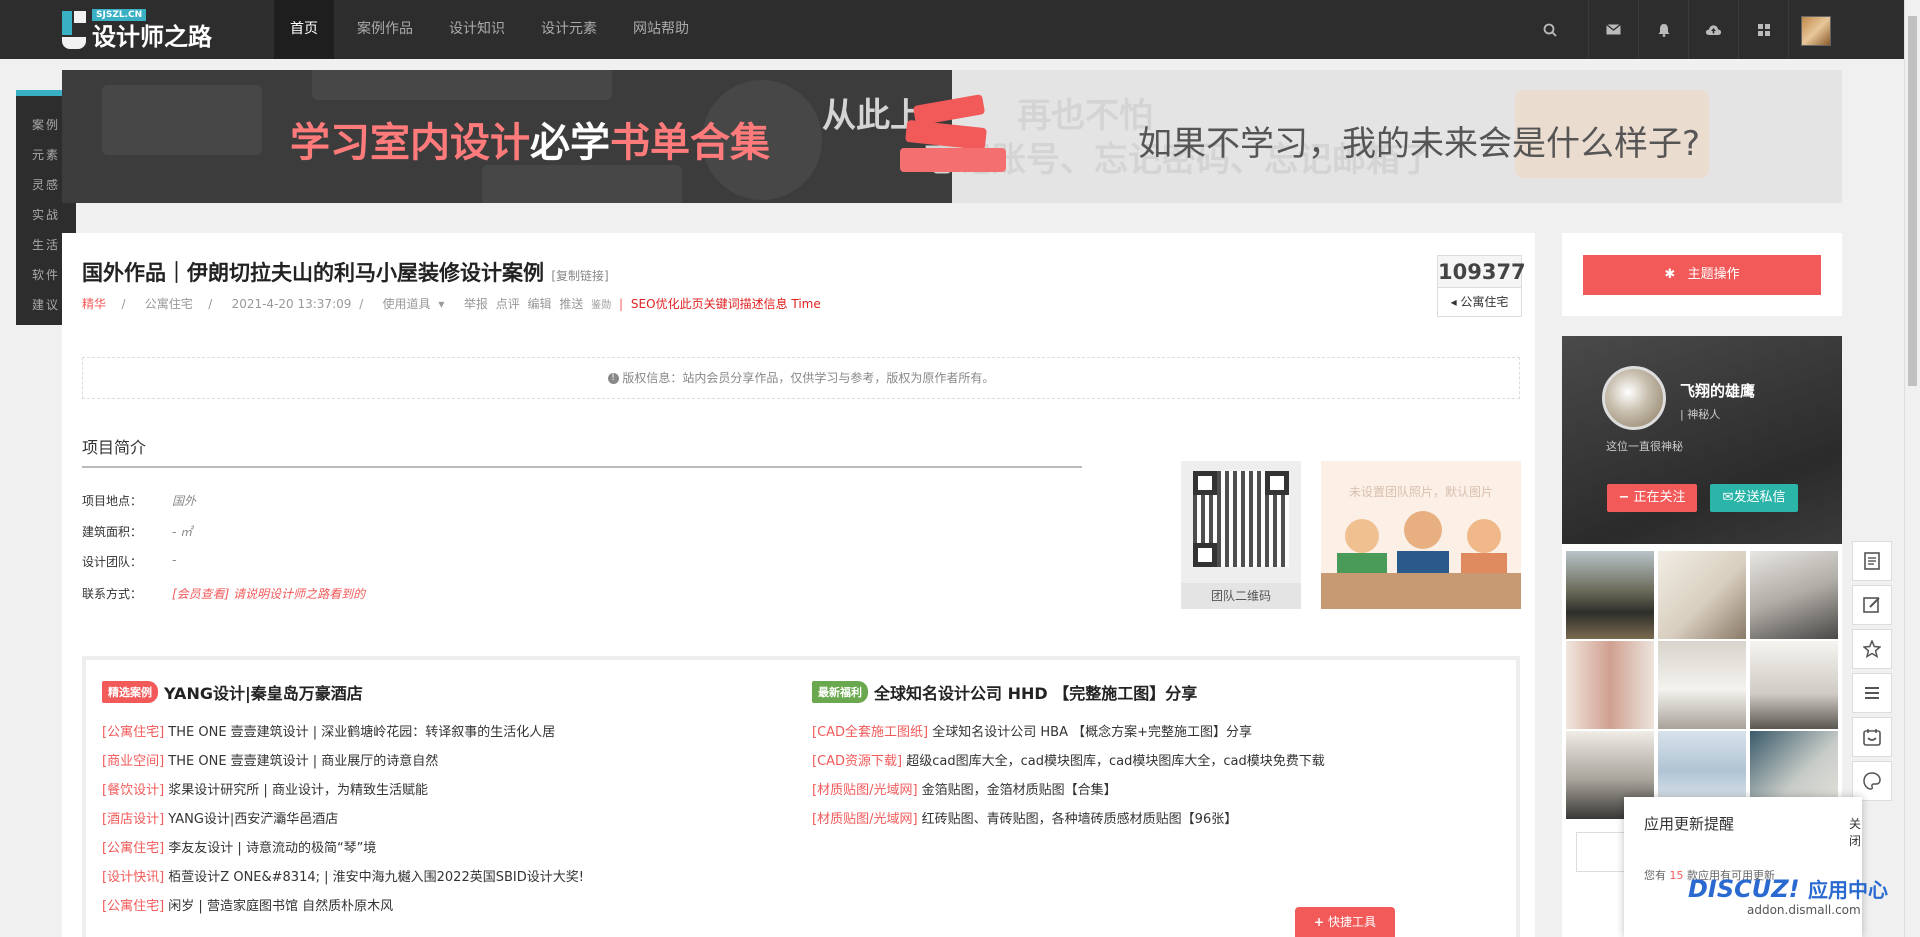  I want to click on digest-tag: 精华, so click(94, 304).